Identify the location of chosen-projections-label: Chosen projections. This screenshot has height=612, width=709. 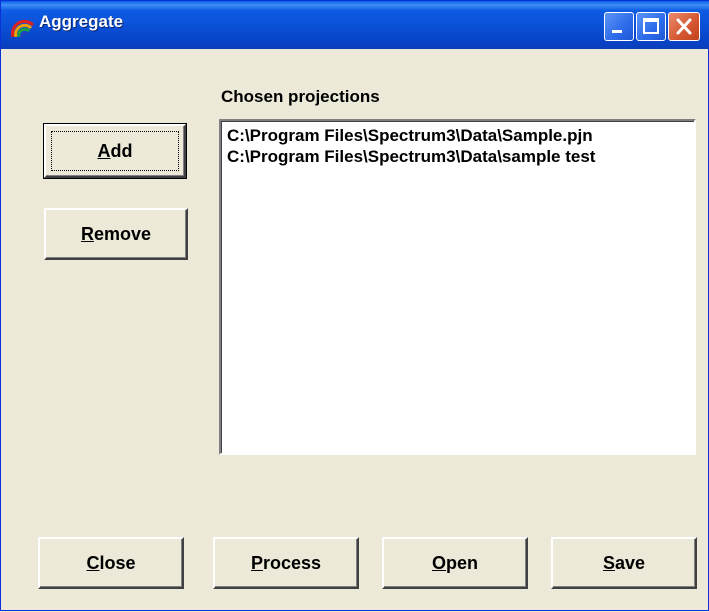
(300, 96).